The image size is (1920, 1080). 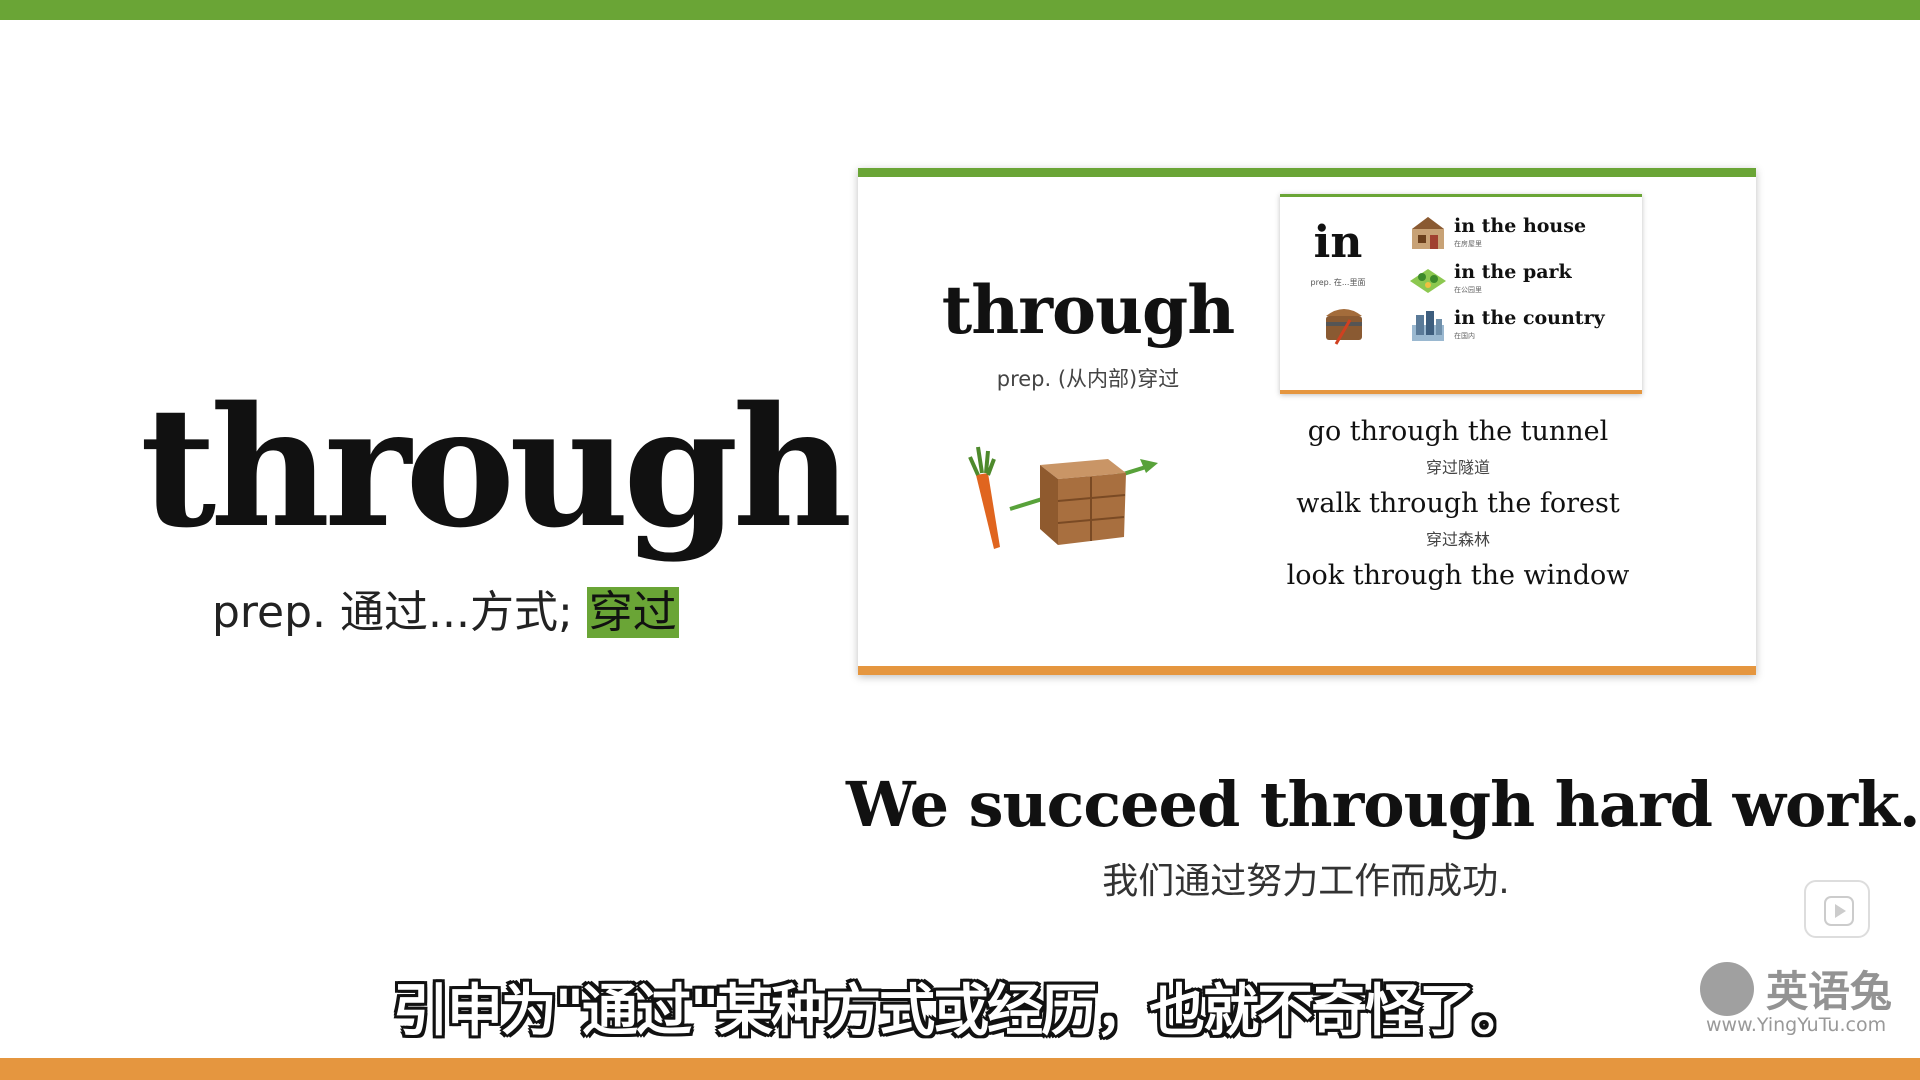 I want to click on inset-item-en: in the country, so click(x=1529, y=318).